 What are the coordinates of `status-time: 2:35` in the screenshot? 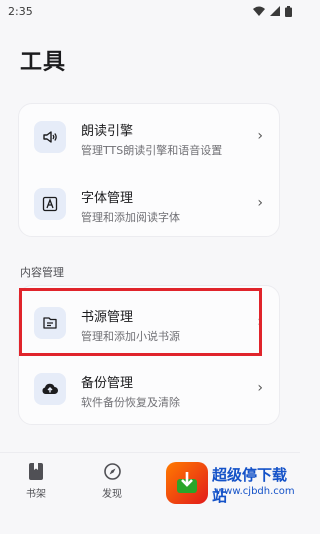 It's located at (20, 11).